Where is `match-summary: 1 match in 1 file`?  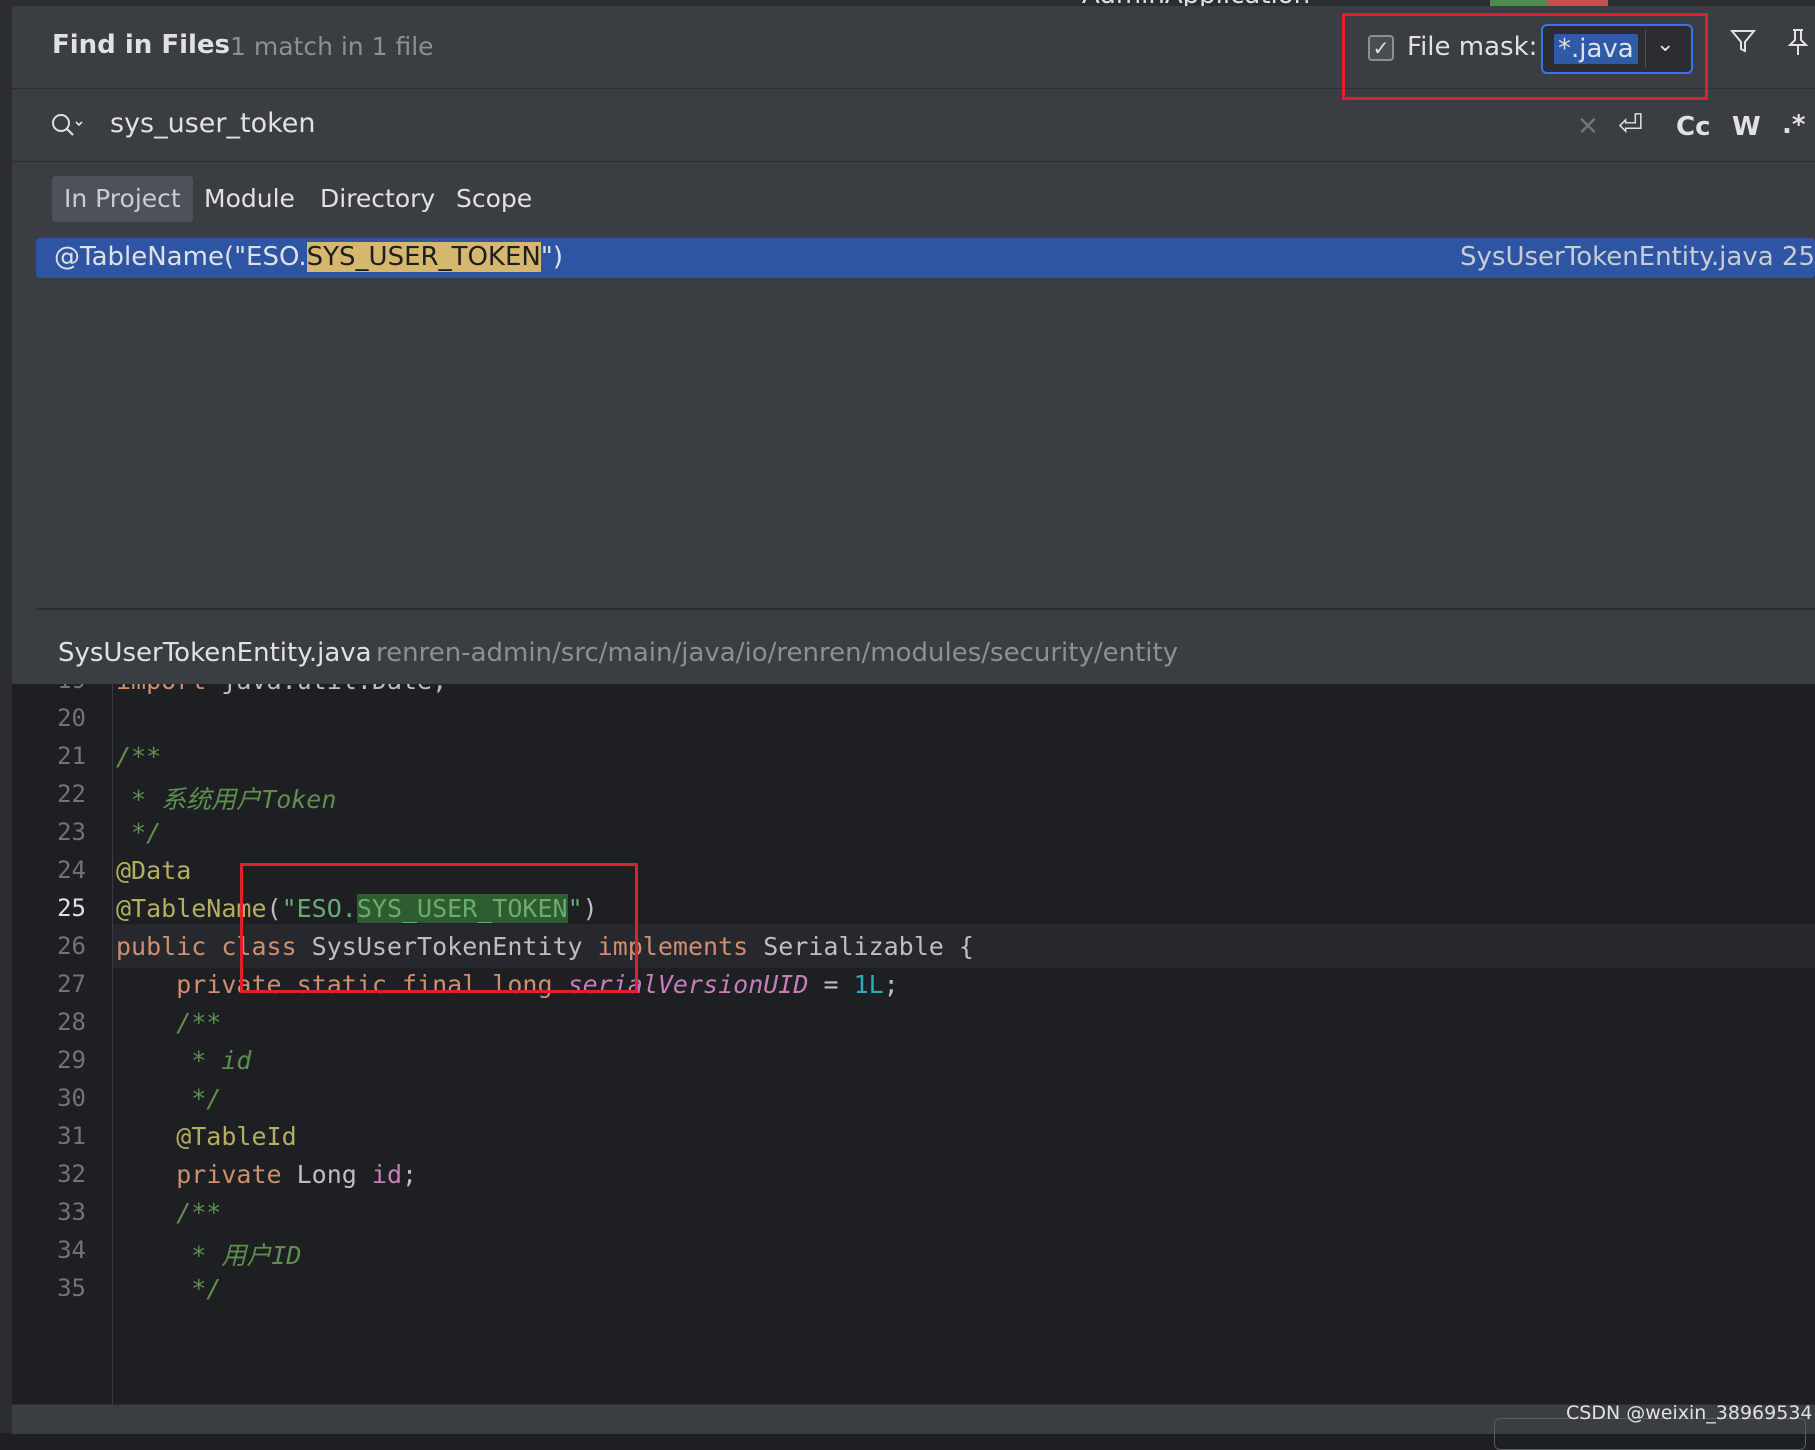 match-summary: 1 match in 1 file is located at coordinates (332, 46).